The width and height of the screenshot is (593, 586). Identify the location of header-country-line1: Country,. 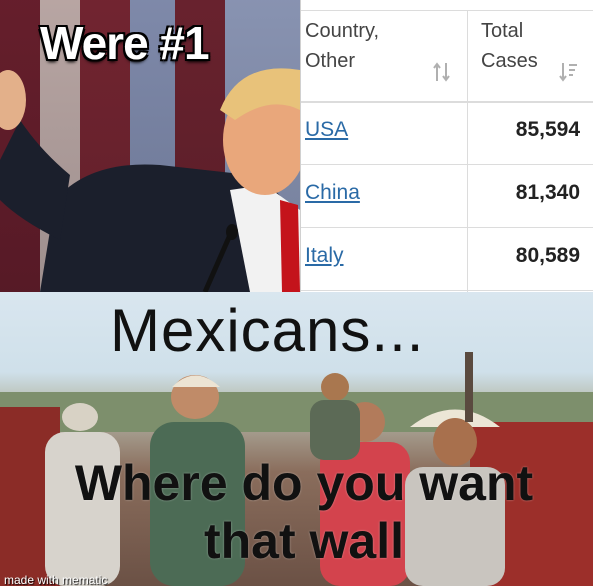
(342, 31).